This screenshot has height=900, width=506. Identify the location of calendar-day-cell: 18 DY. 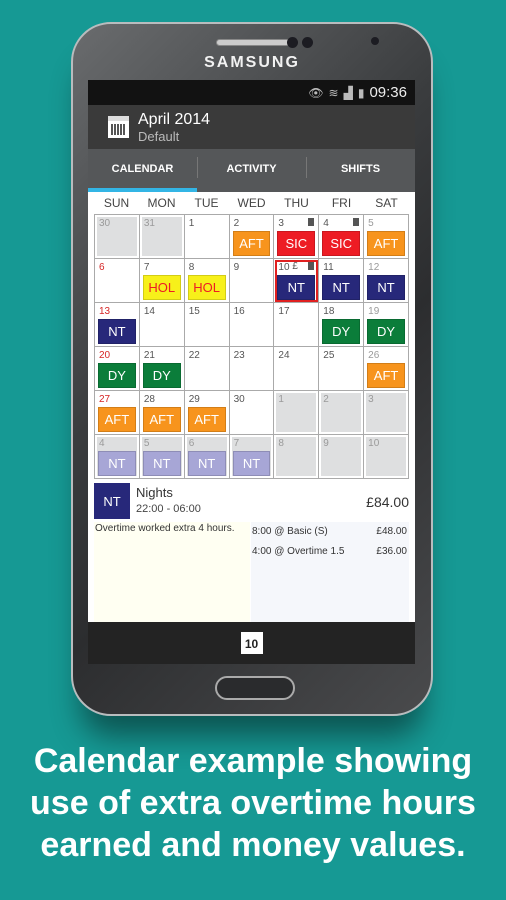
(342, 325).